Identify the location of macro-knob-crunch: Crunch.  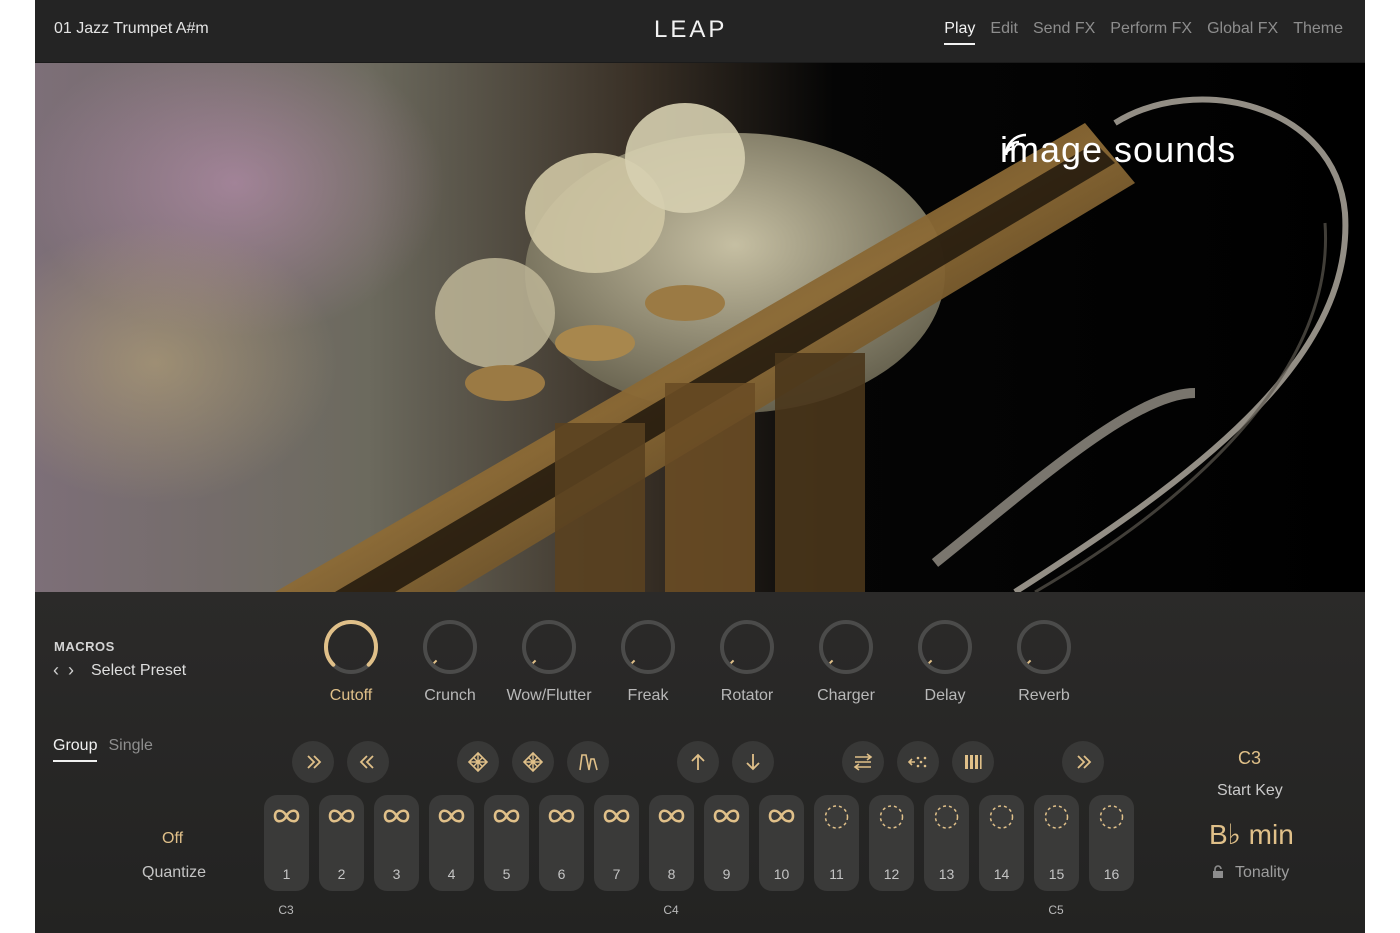
(450, 661).